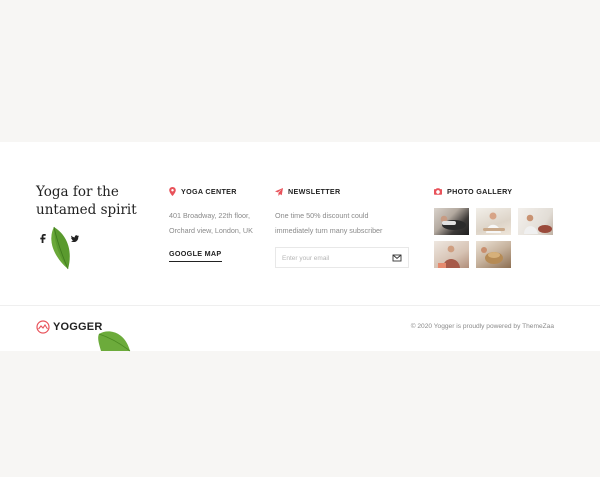 Image resolution: width=600 pixels, height=477 pixels. Describe the element at coordinates (195, 255) in the screenshot. I see `google-map-link: GOOGLE MAP` at that location.